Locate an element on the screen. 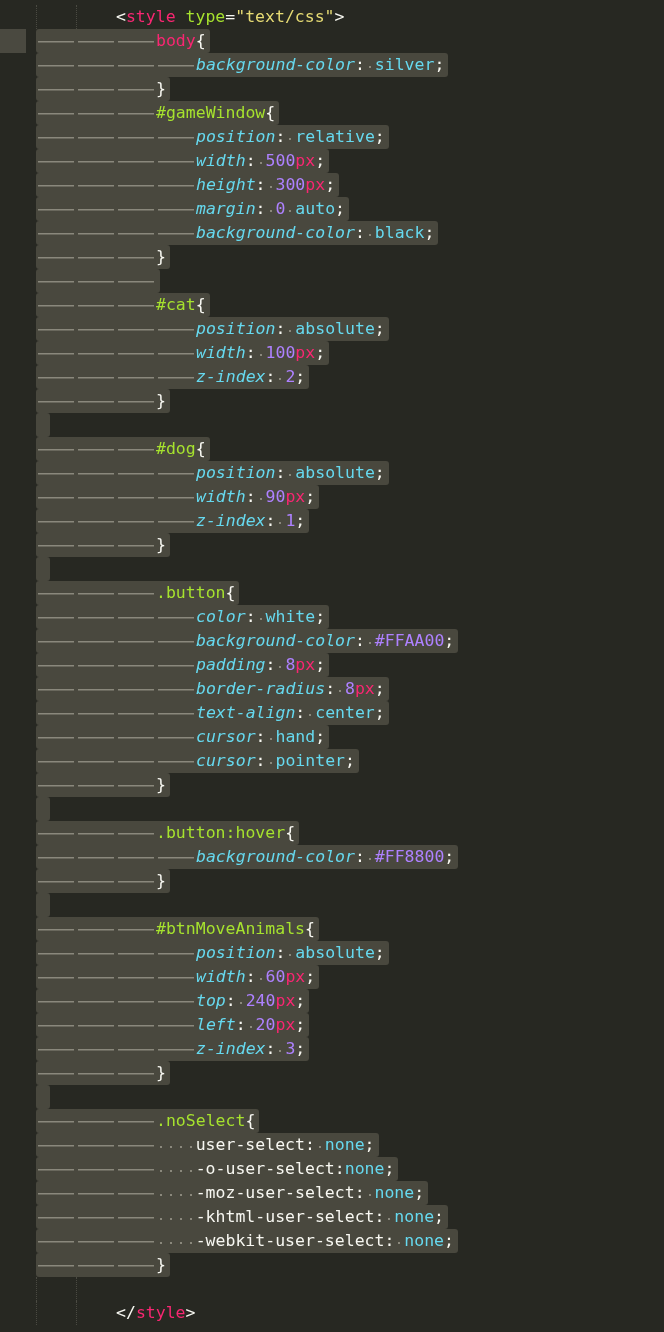  code-line: </style> is located at coordinates (118, 1313).